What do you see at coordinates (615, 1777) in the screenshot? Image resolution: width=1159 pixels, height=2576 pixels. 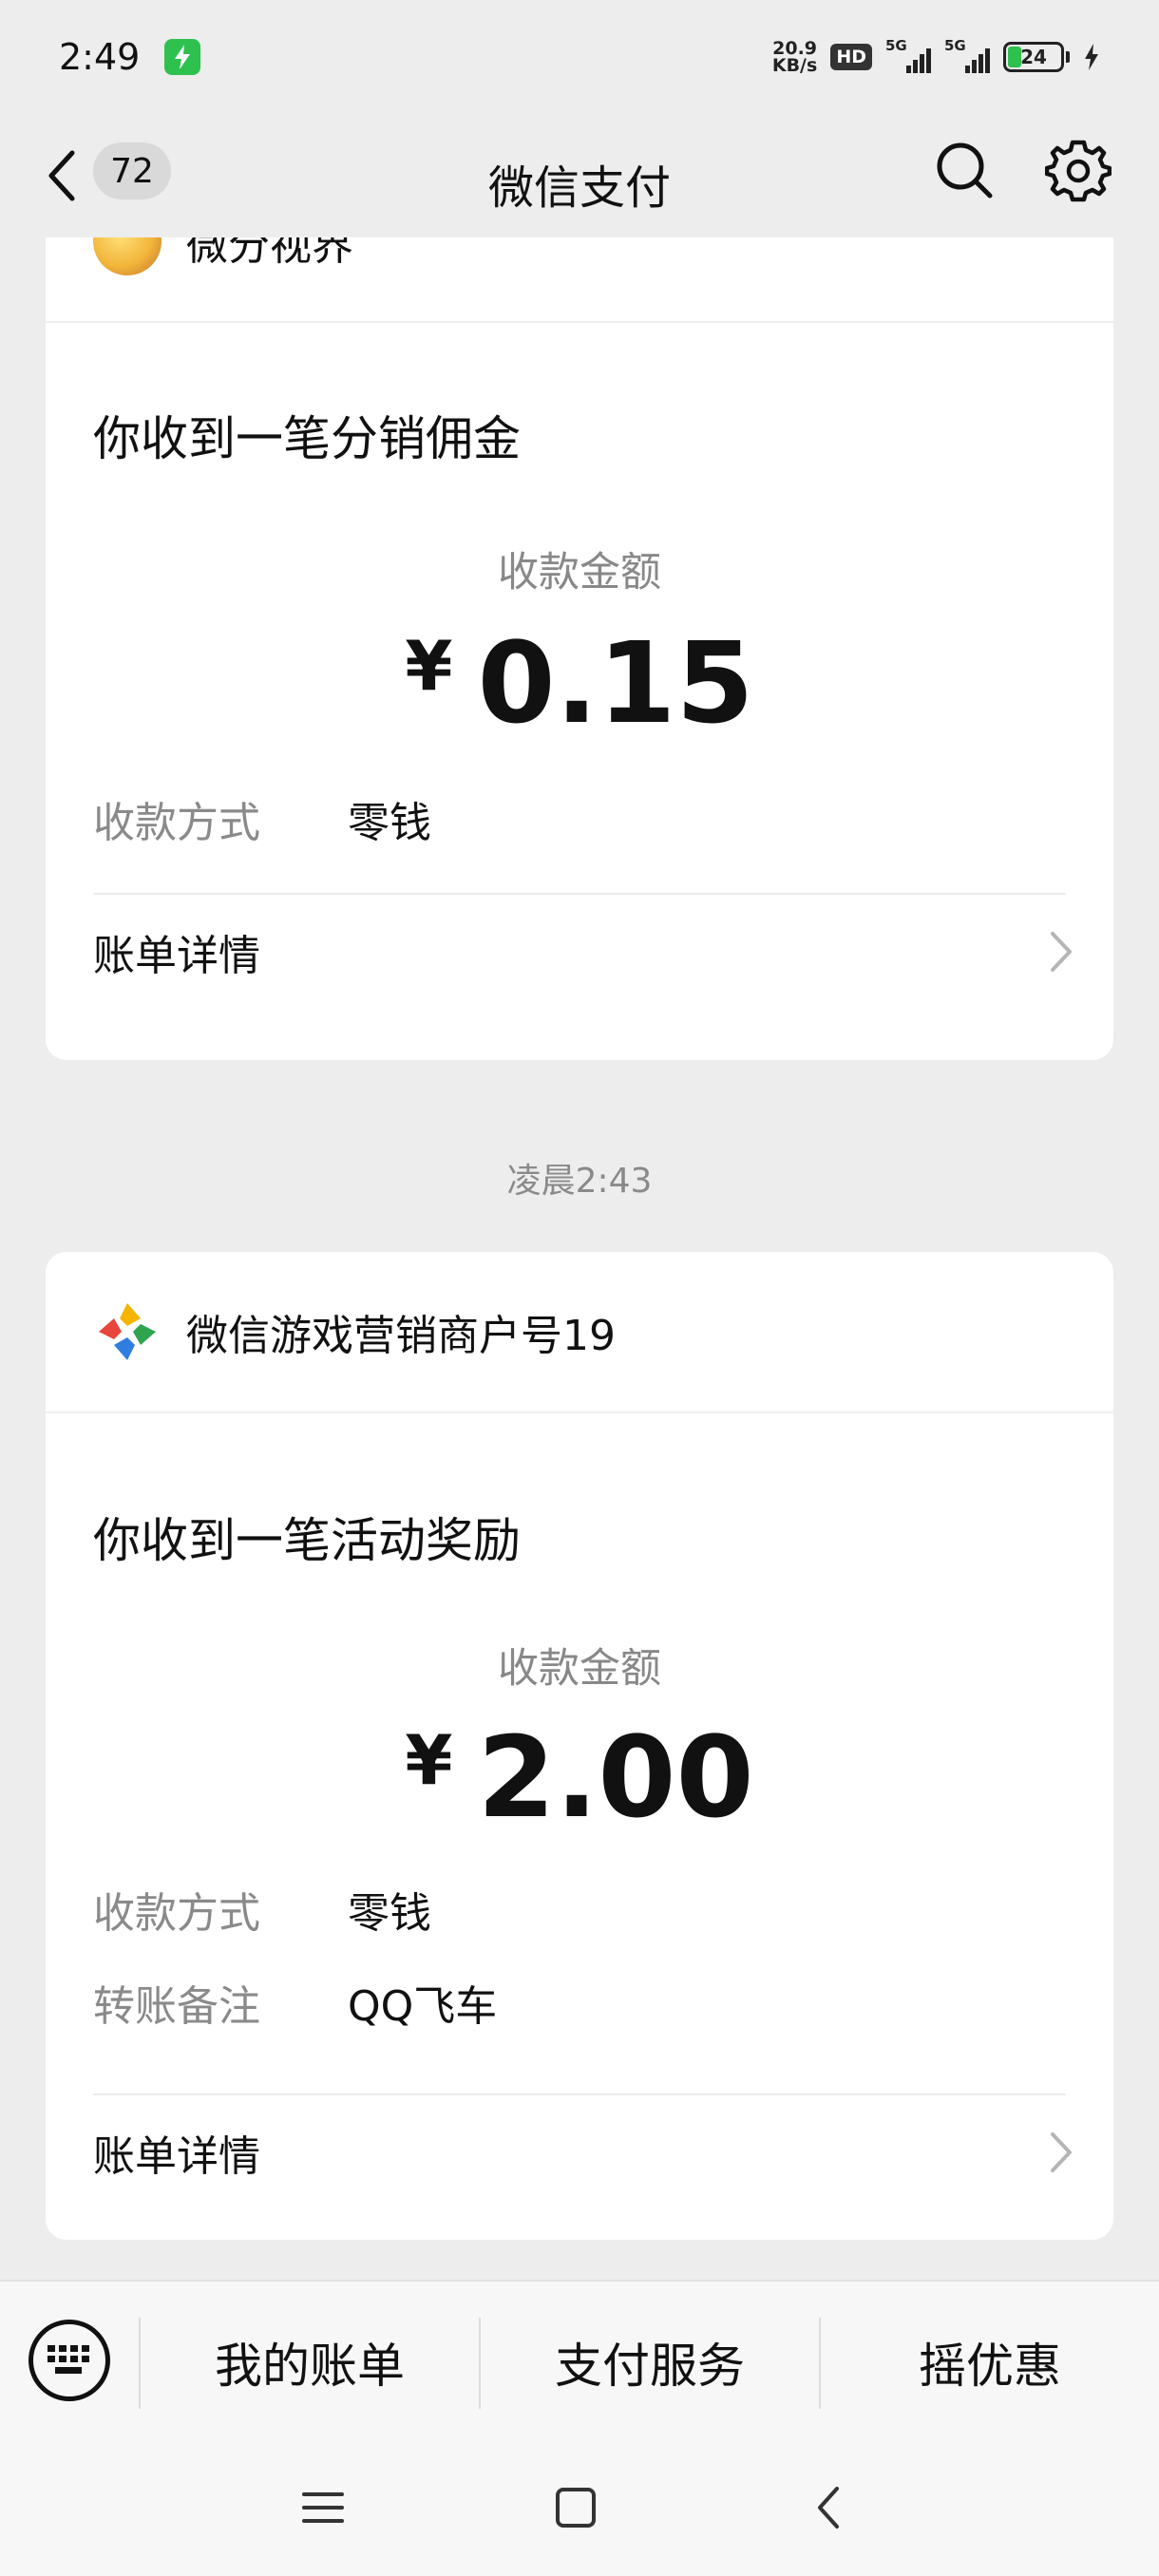 I see `amount-value: 2.00` at bounding box center [615, 1777].